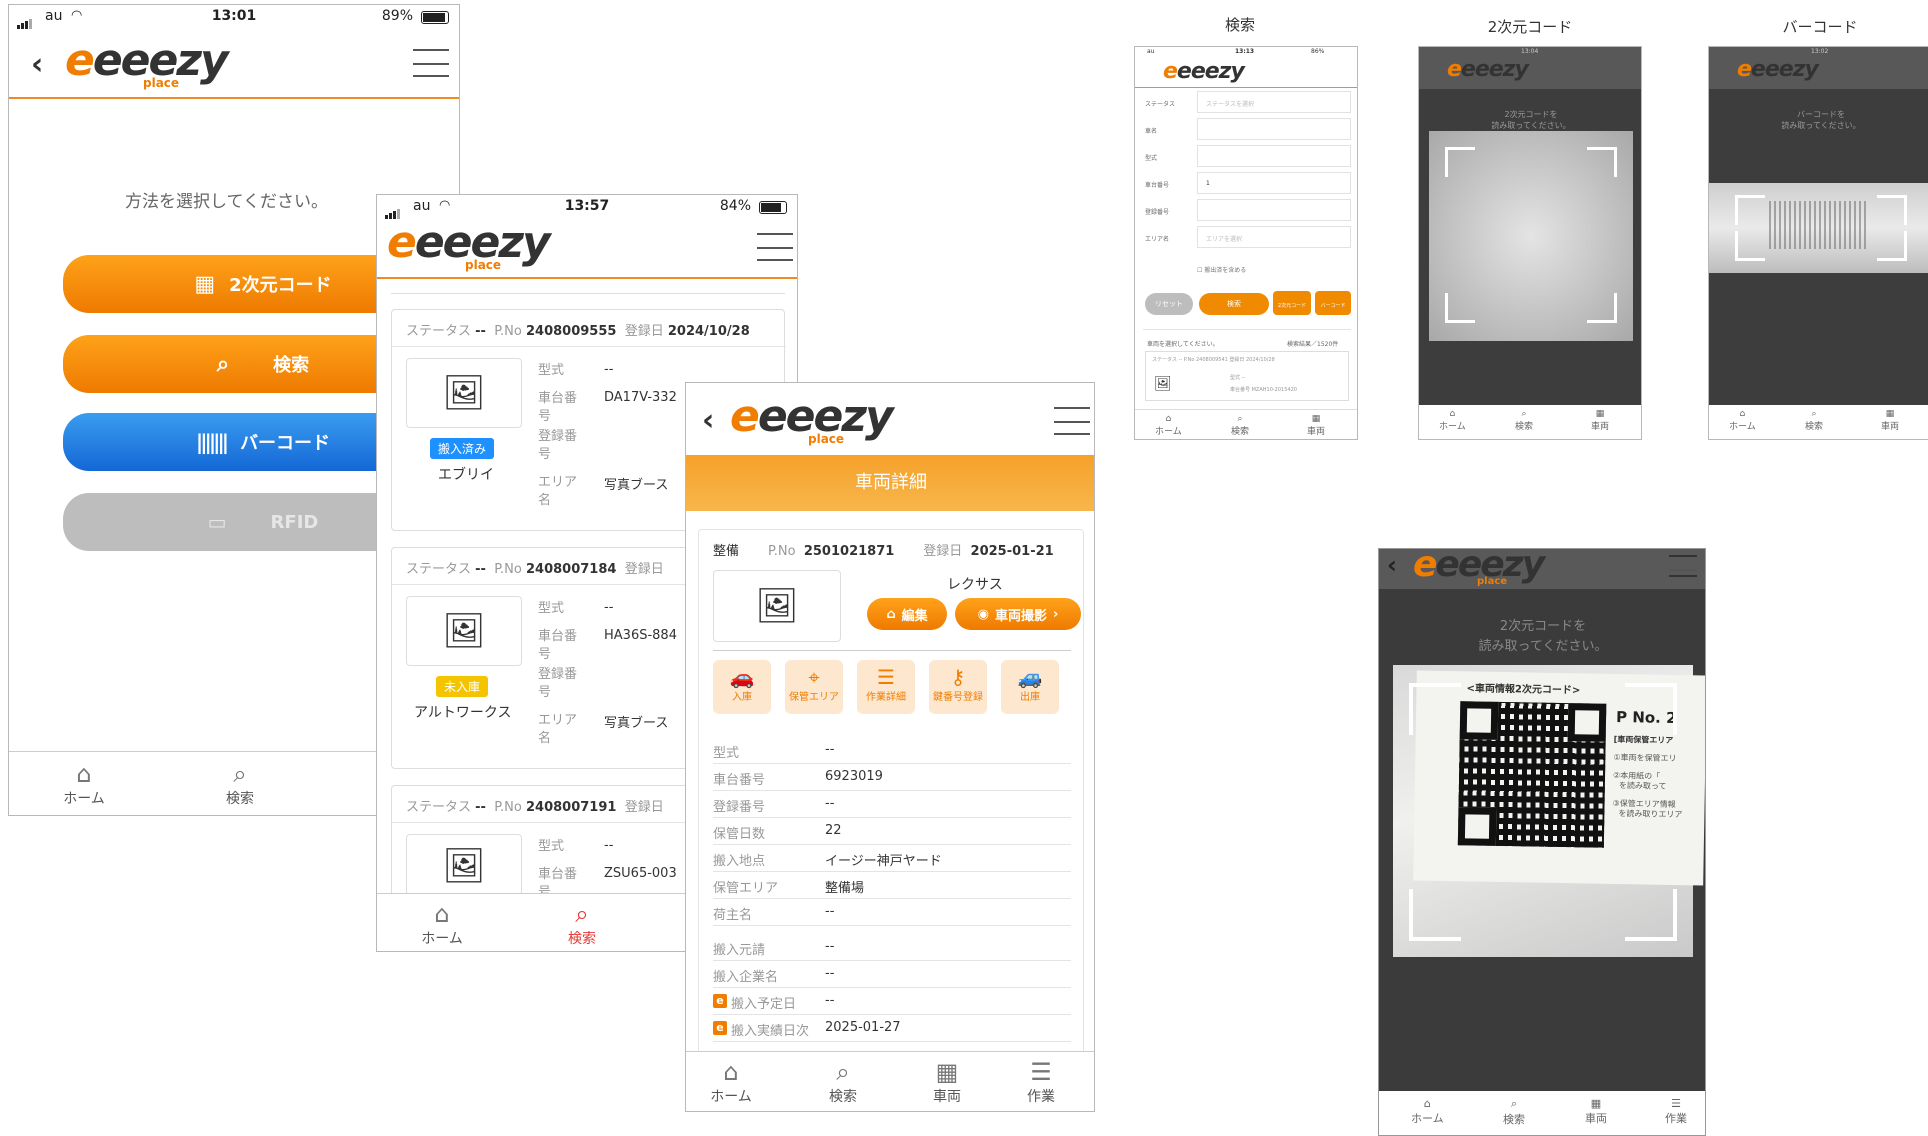 This screenshot has height=1136, width=1928. I want to click on action-work-detail: ☰ 作業詳細, so click(886, 687).